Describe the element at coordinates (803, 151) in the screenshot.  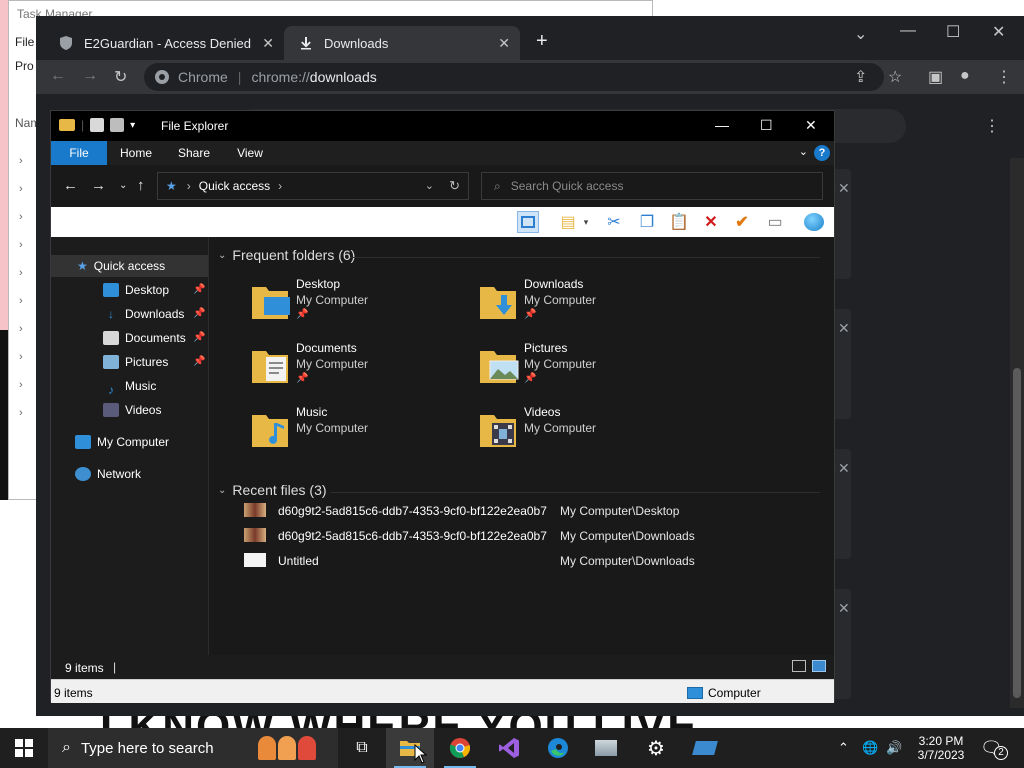
I see `expand-ribbon-icon: ⌄` at that location.